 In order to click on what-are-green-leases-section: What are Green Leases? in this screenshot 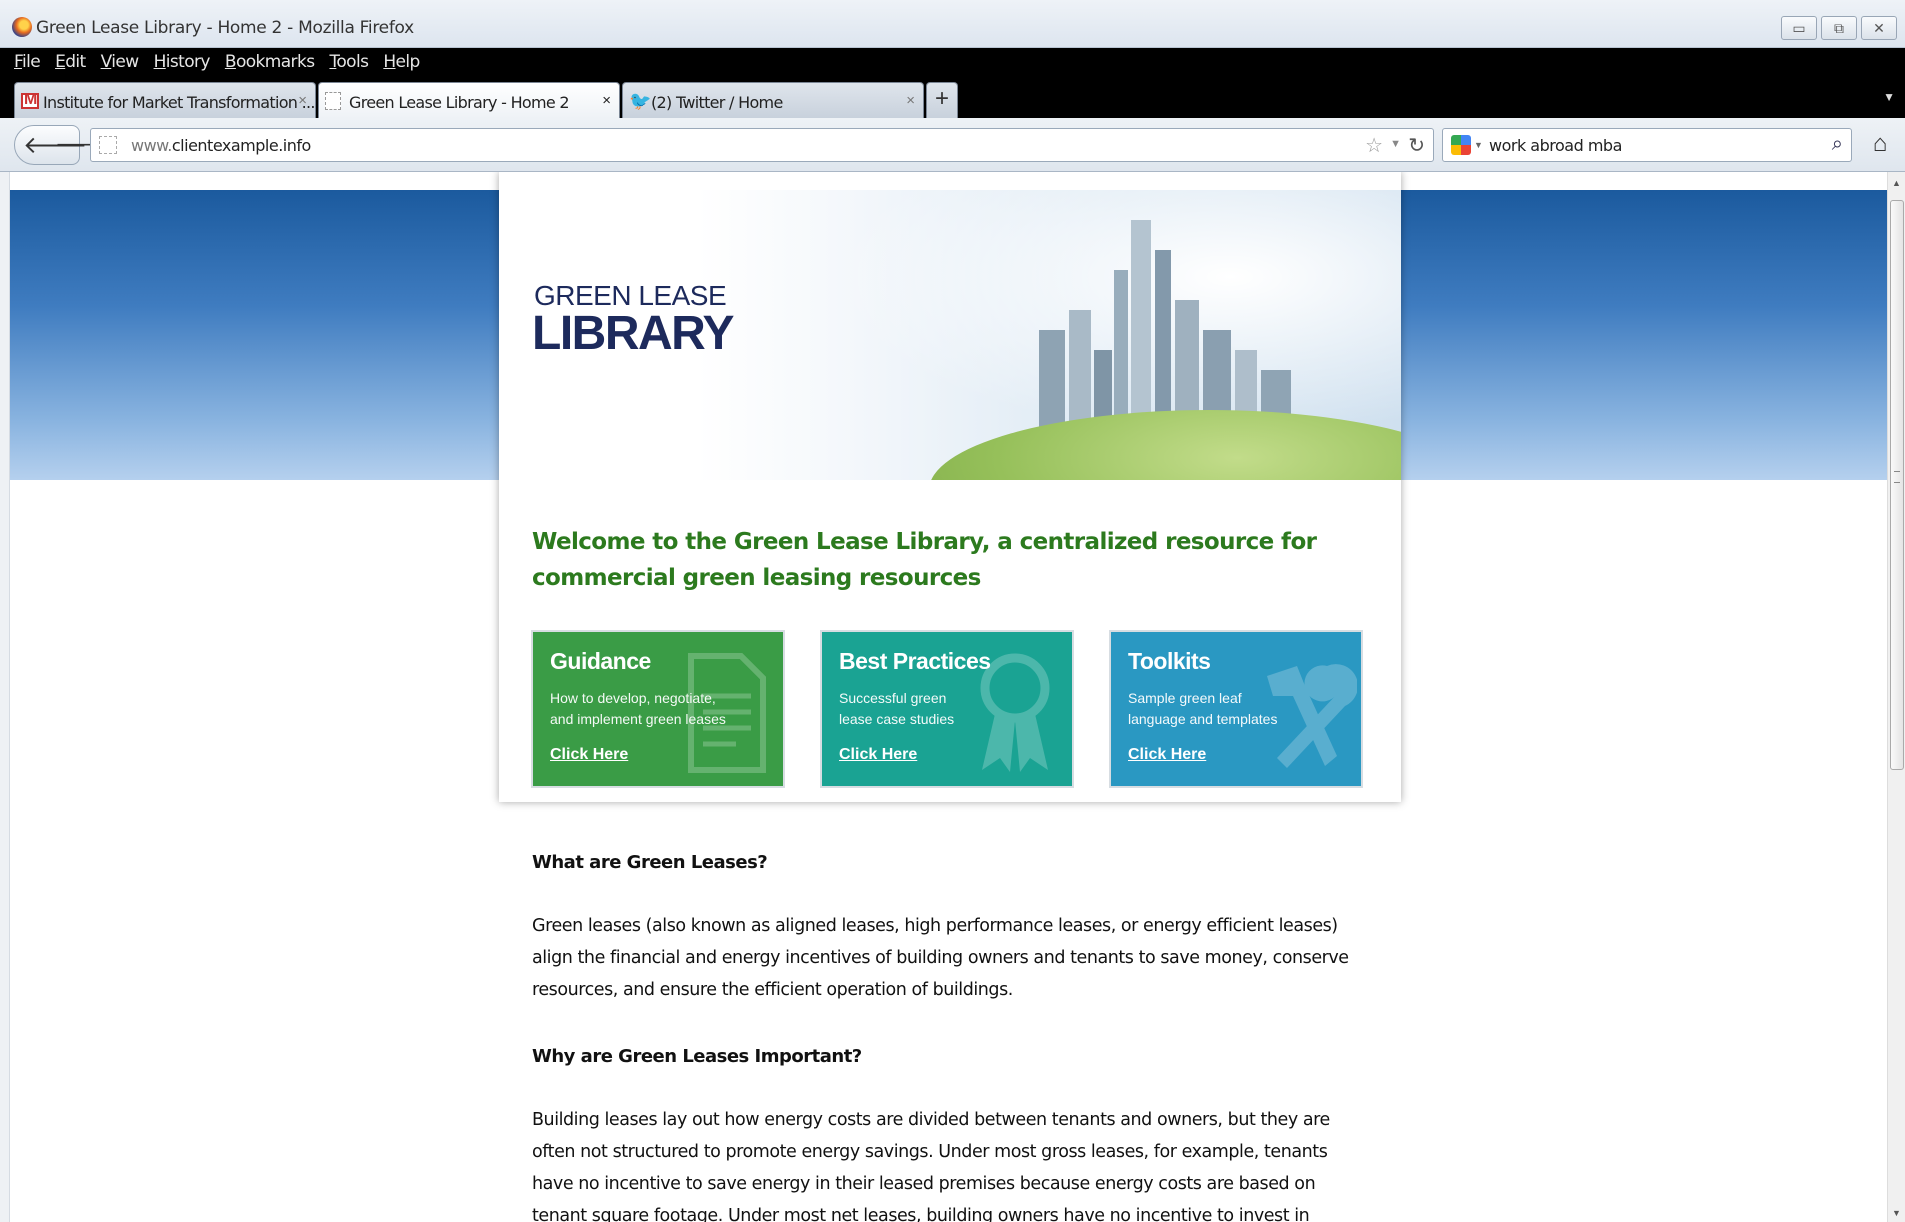, I will do `click(952, 862)`.